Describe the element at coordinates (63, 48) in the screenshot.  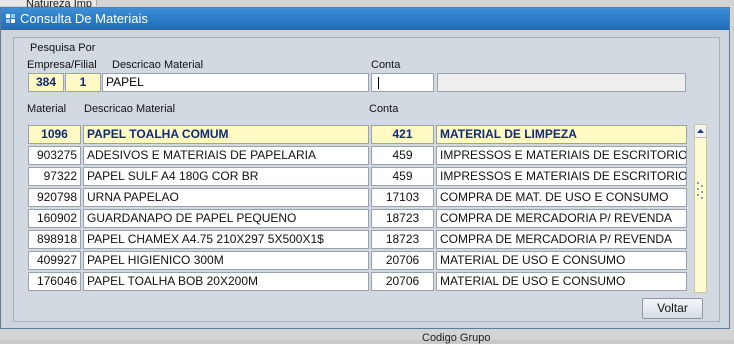
I see `pesquisa-label: Pesquisa Por` at that location.